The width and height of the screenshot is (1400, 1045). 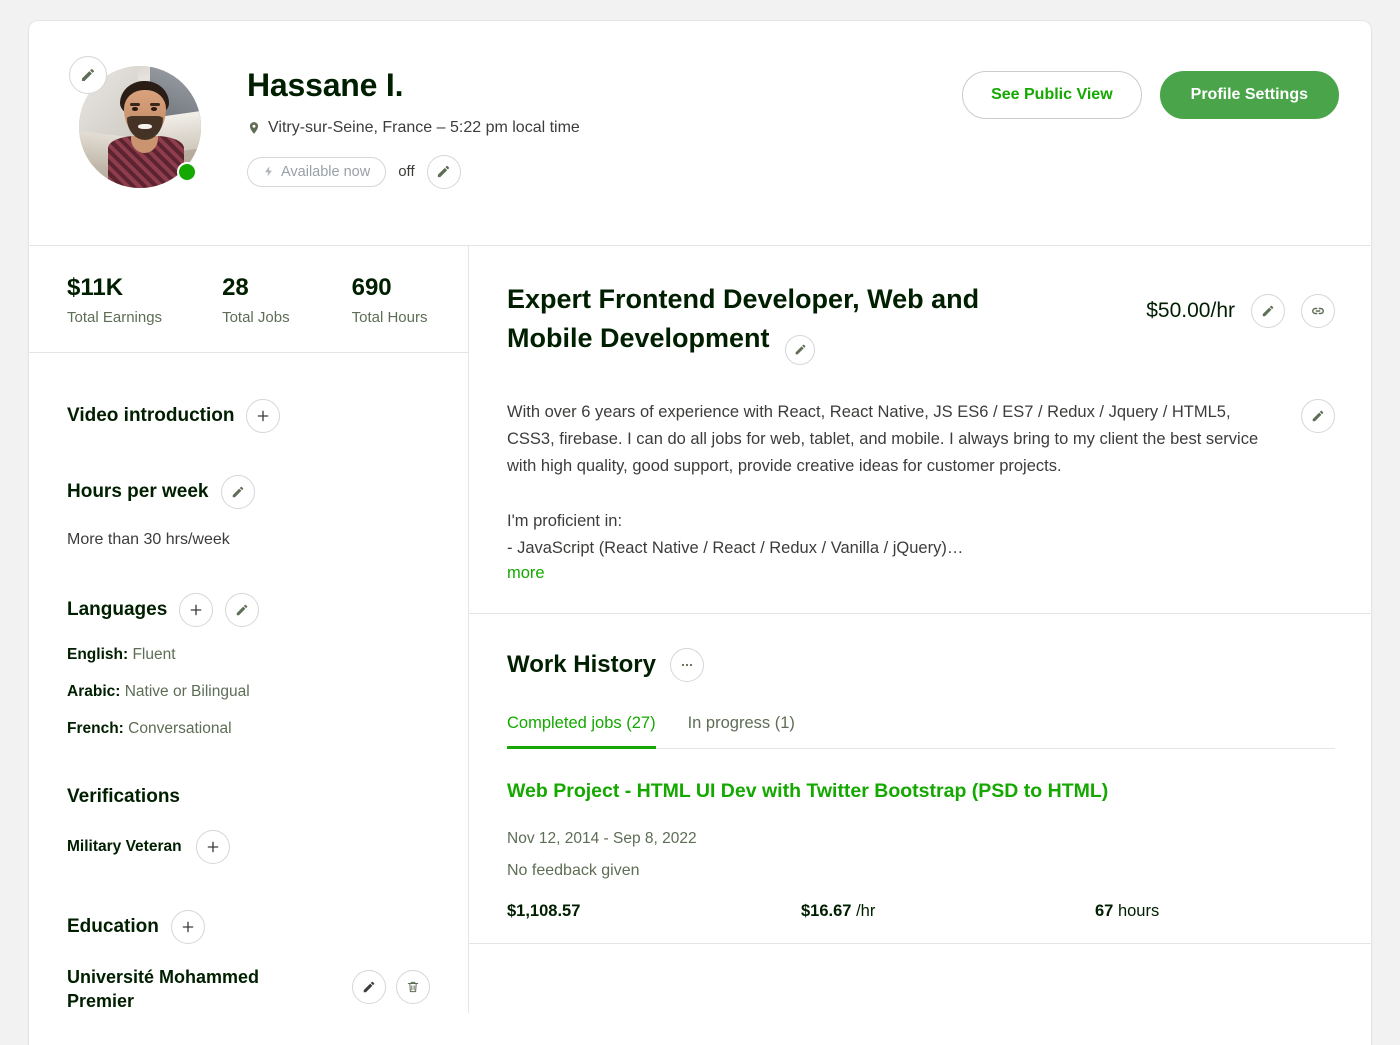 I want to click on languages-edit-button, so click(x=242, y=609).